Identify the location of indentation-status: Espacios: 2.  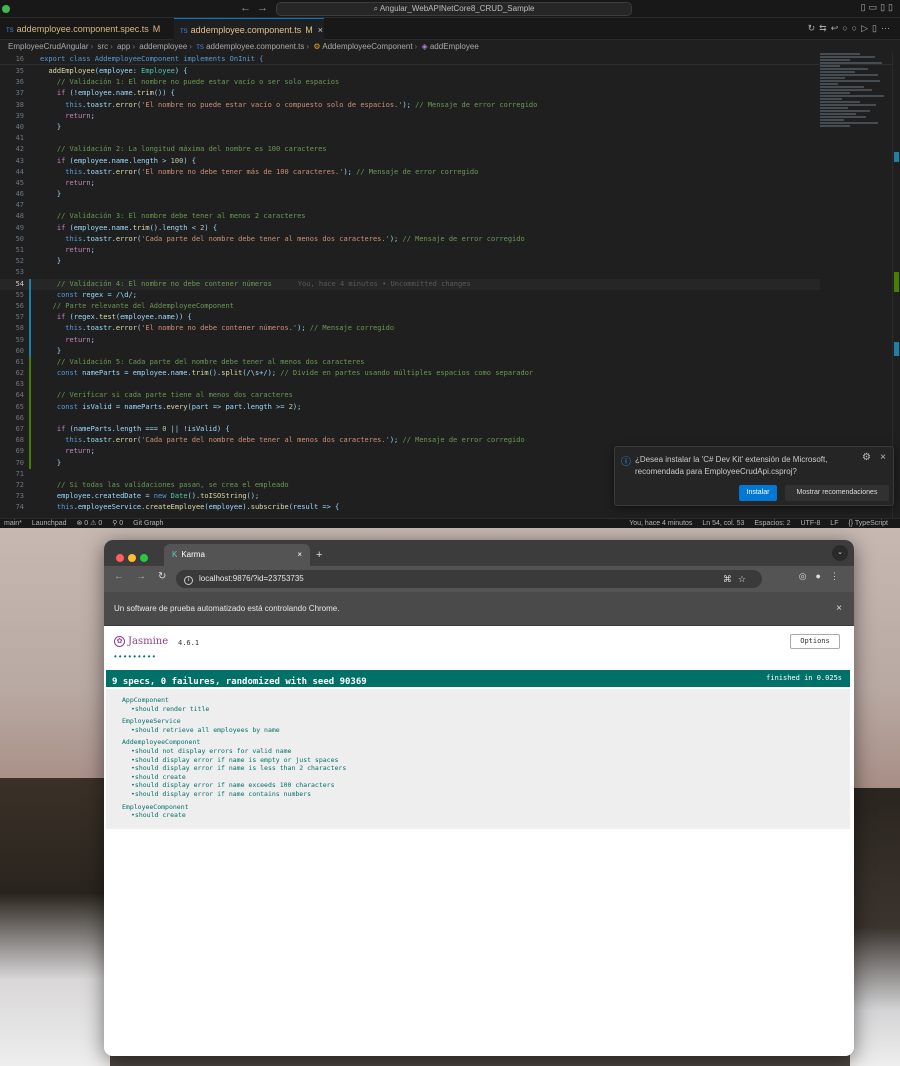
(772, 523).